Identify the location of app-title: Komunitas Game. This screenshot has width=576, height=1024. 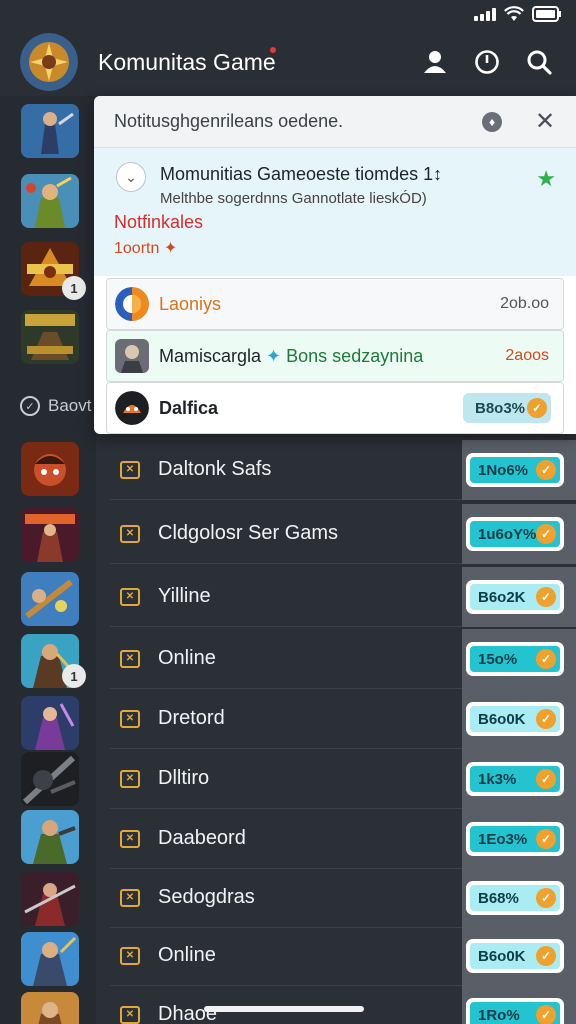
(187, 60).